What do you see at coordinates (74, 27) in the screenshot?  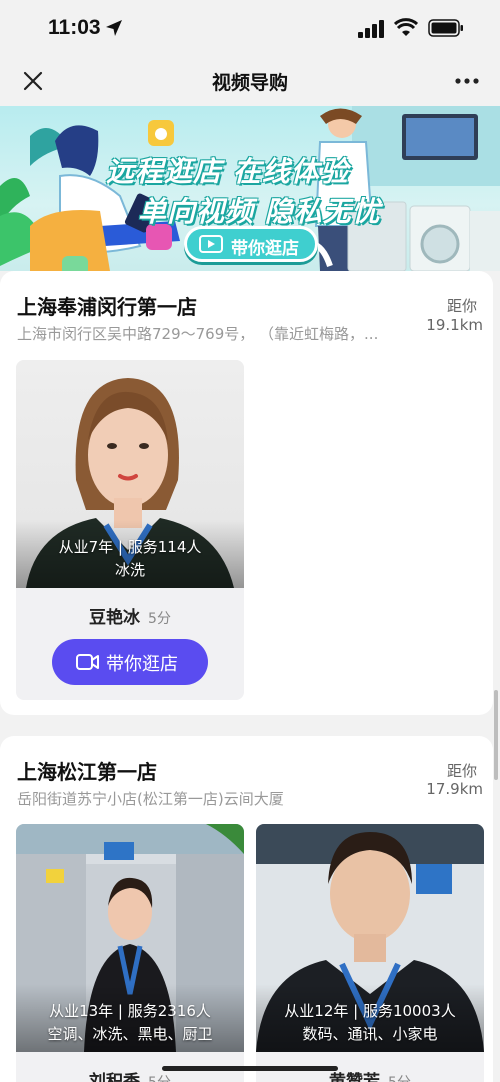 I see `status-time: 11:03` at bounding box center [74, 27].